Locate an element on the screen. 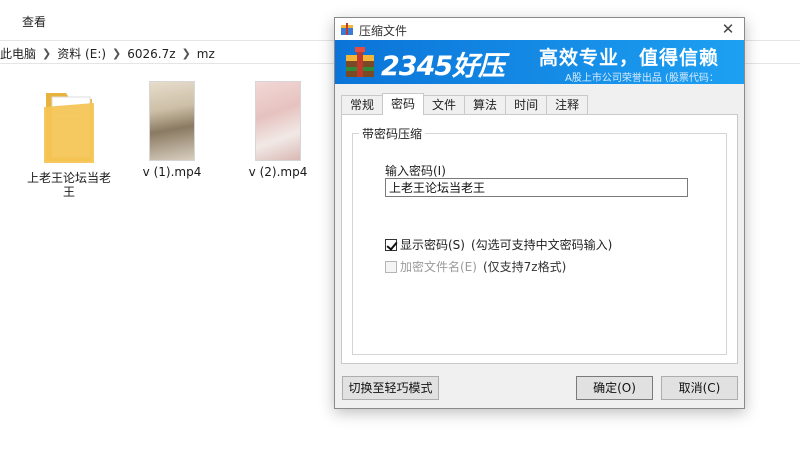 This screenshot has width=800, height=472. brand-logo-text: 2345好压 is located at coordinates (443, 66).